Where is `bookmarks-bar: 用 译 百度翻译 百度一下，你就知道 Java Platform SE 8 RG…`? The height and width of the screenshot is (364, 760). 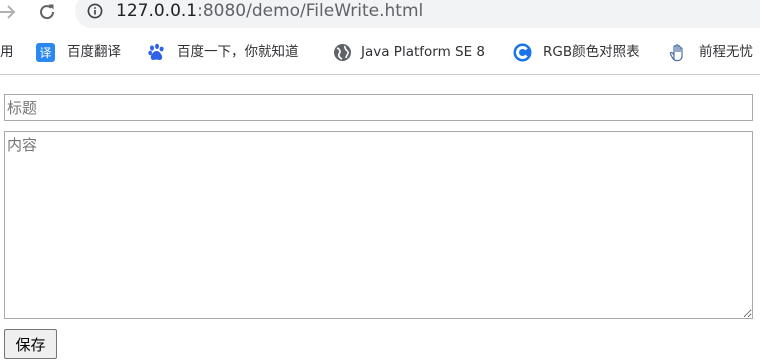 bookmarks-bar: 用 译 百度翻译 百度一下，你就知道 Java Platform SE 8 RG… is located at coordinates (380, 52).